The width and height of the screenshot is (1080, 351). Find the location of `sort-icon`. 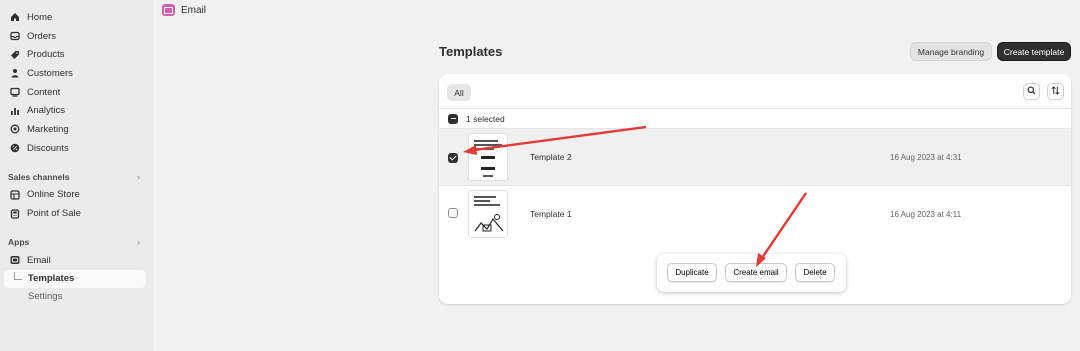

sort-icon is located at coordinates (1055, 91).